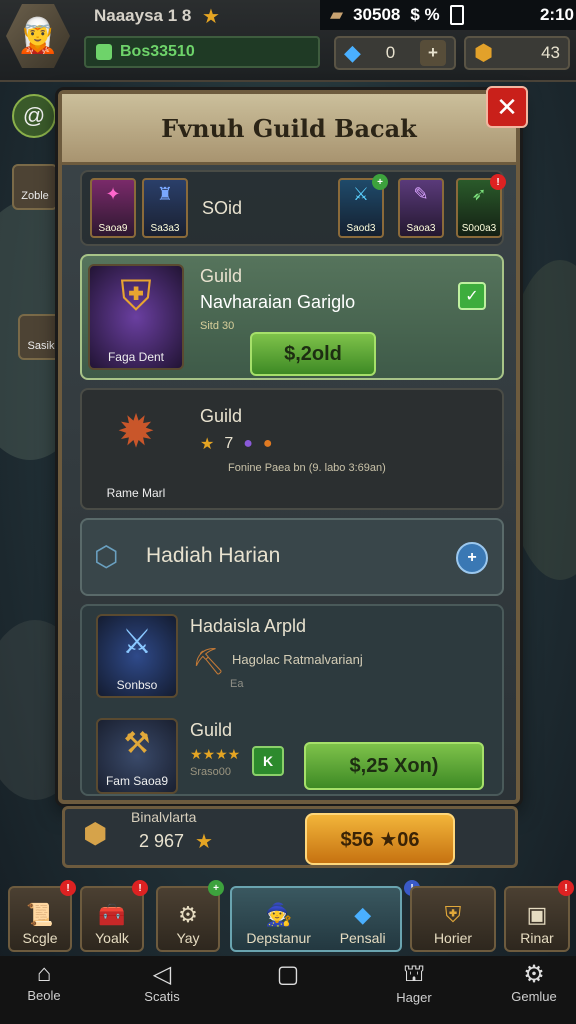 The width and height of the screenshot is (576, 1024). Describe the element at coordinates (325, 916) in the screenshot. I see `tab-depstanur: 🧙Depstanur ◆Pensali !` at that location.